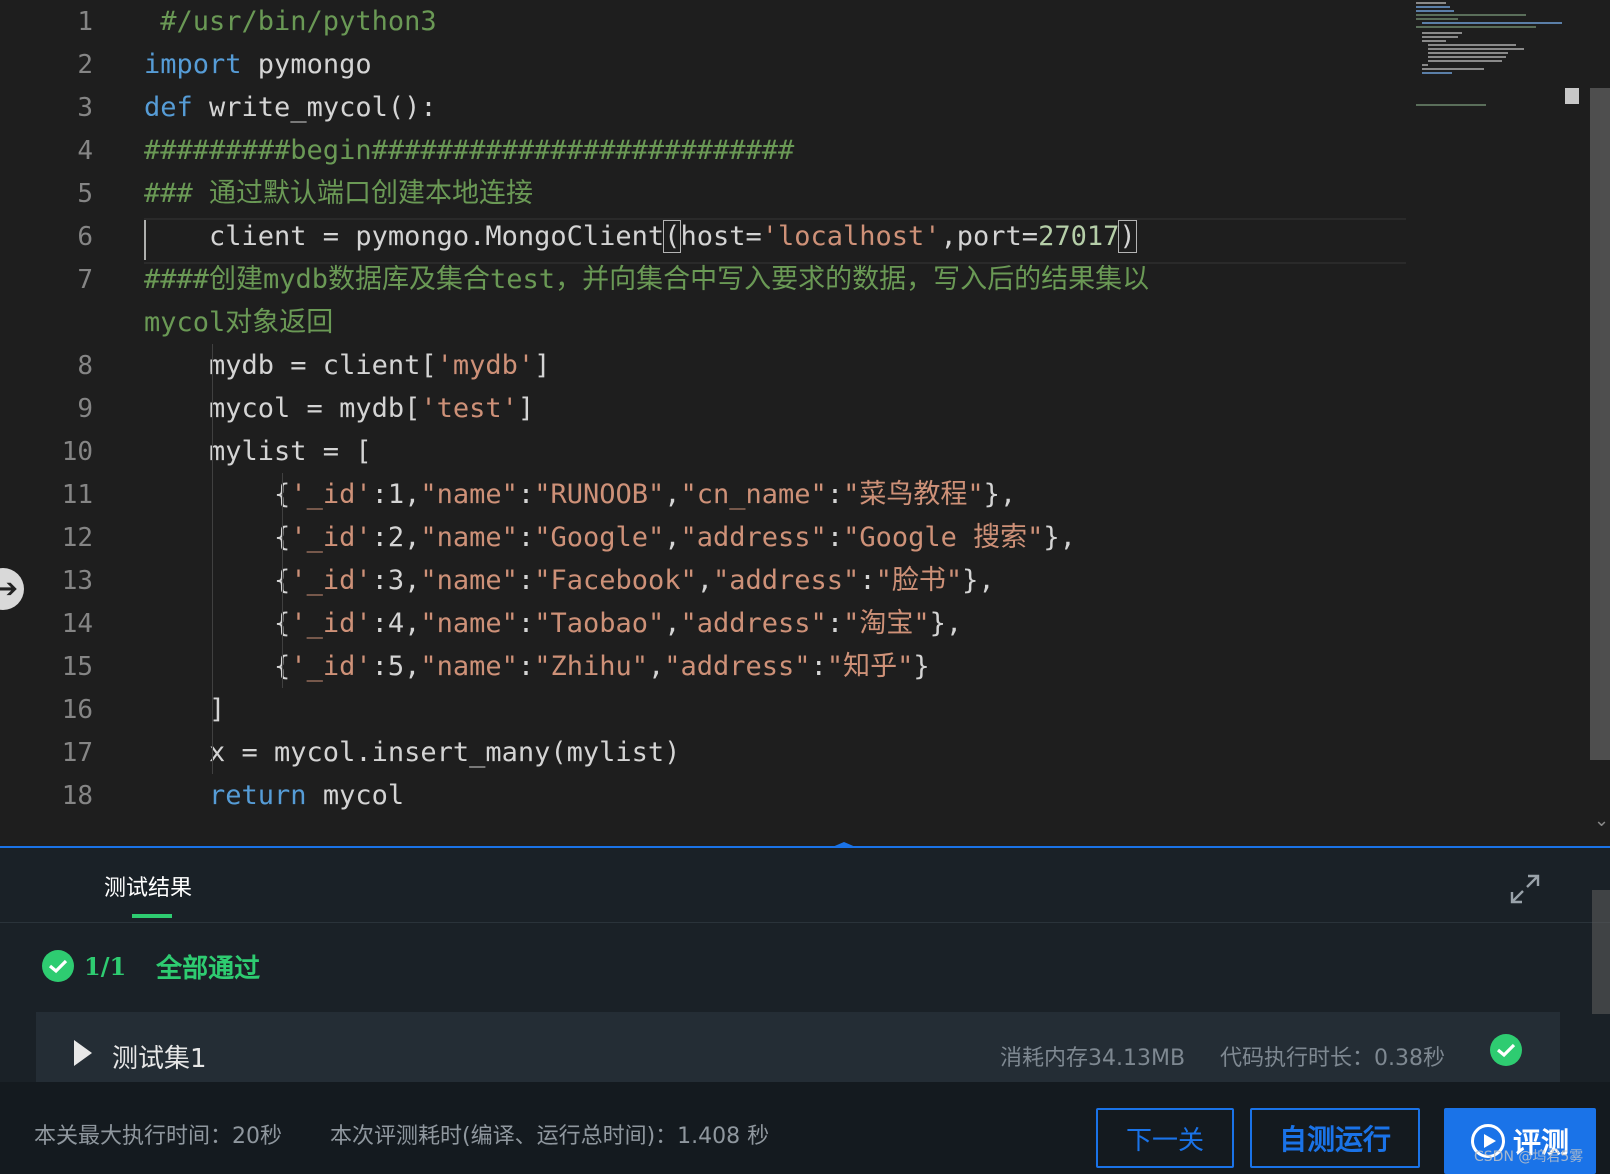 The height and width of the screenshot is (1174, 1610). I want to click on code-token: ### 通过默认端口创建本地连接, so click(339, 193).